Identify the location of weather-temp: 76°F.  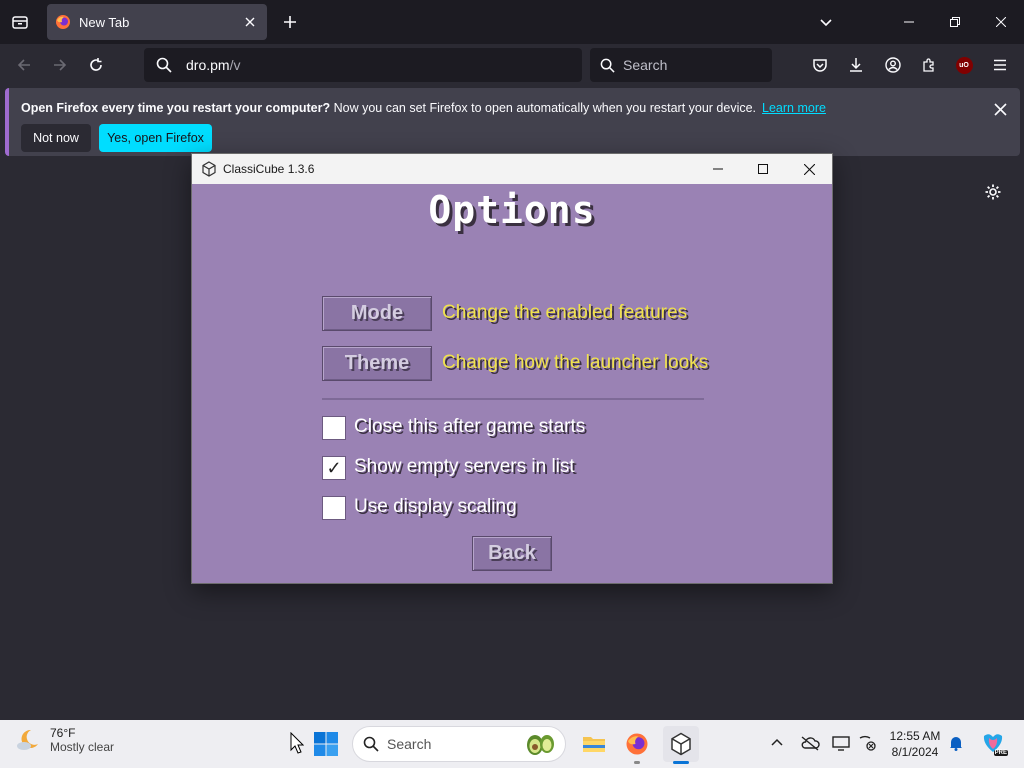
(63, 733).